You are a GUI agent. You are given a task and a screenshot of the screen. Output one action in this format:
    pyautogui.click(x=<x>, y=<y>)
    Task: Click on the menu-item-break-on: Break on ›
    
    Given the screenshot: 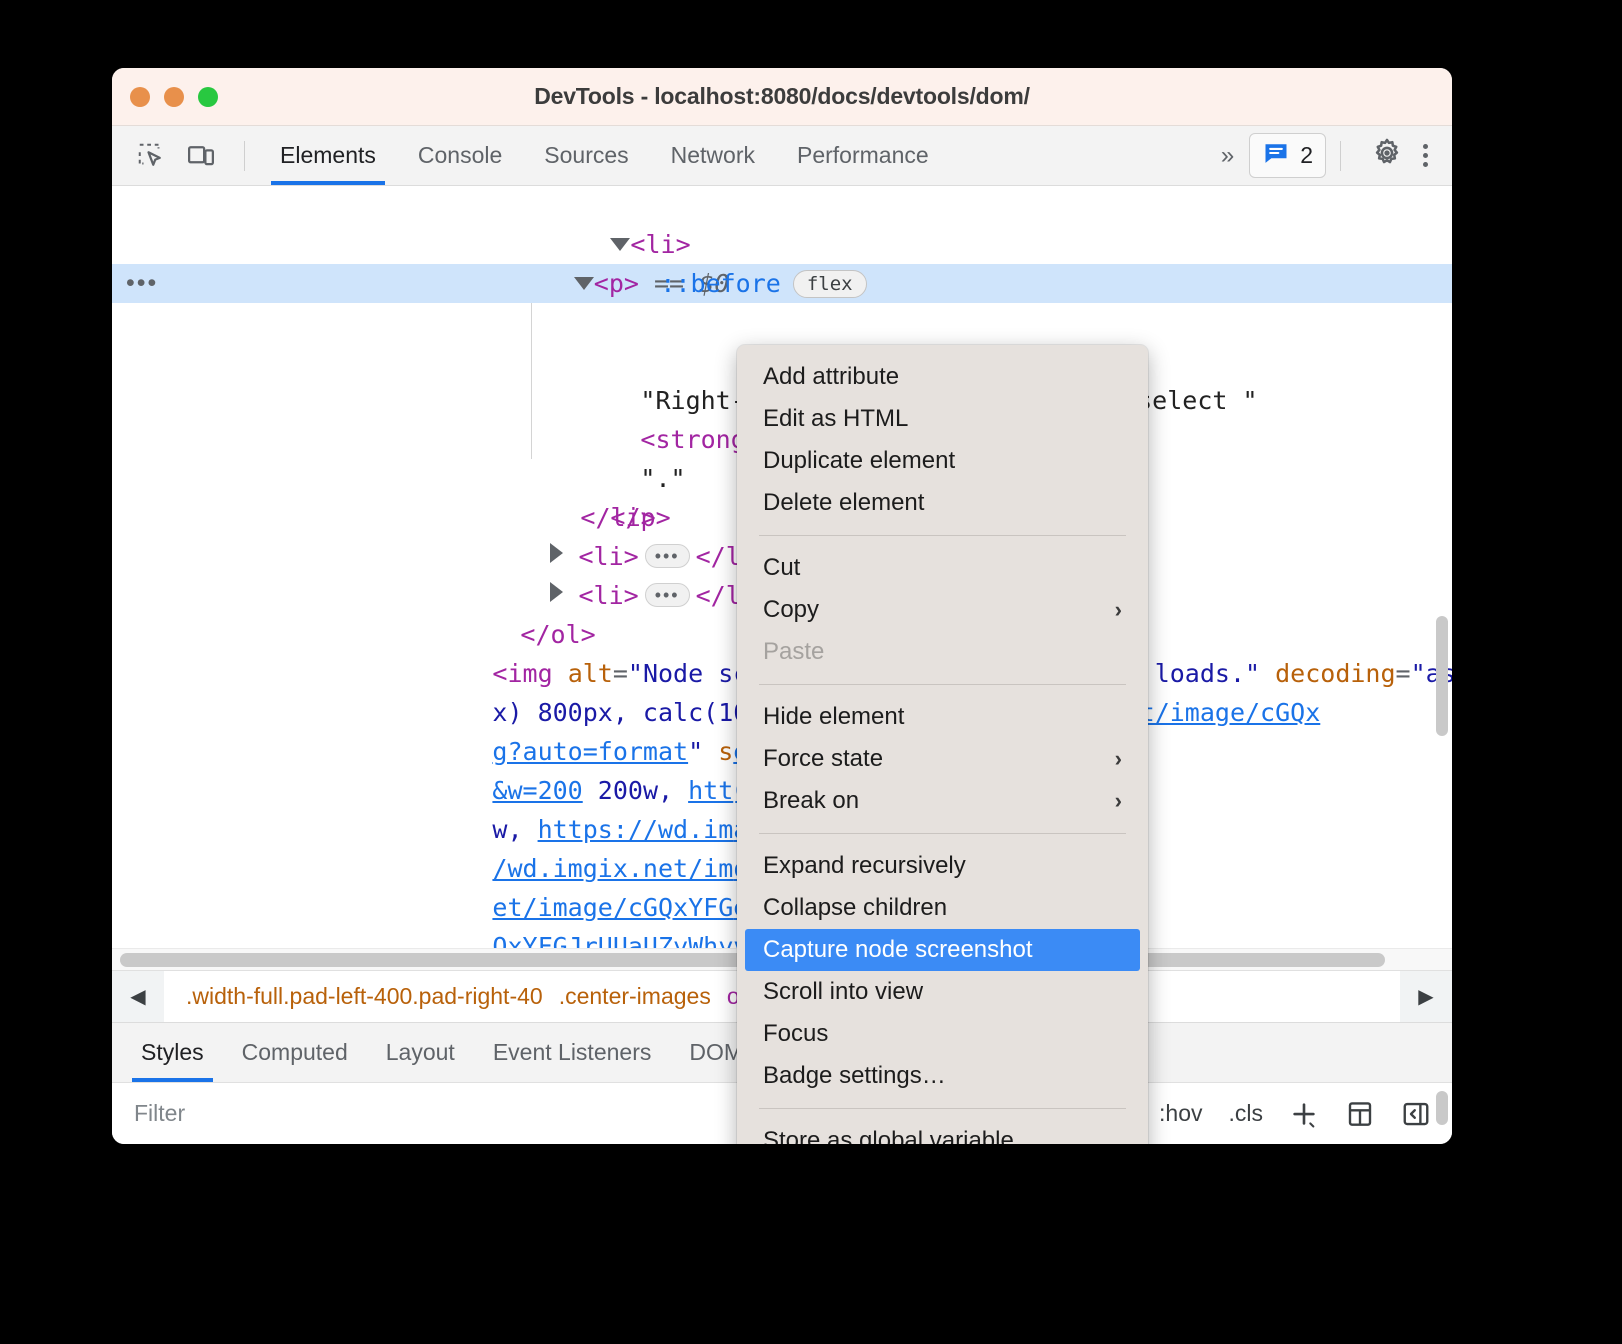 What is the action you would take?
    pyautogui.click(x=942, y=801)
    